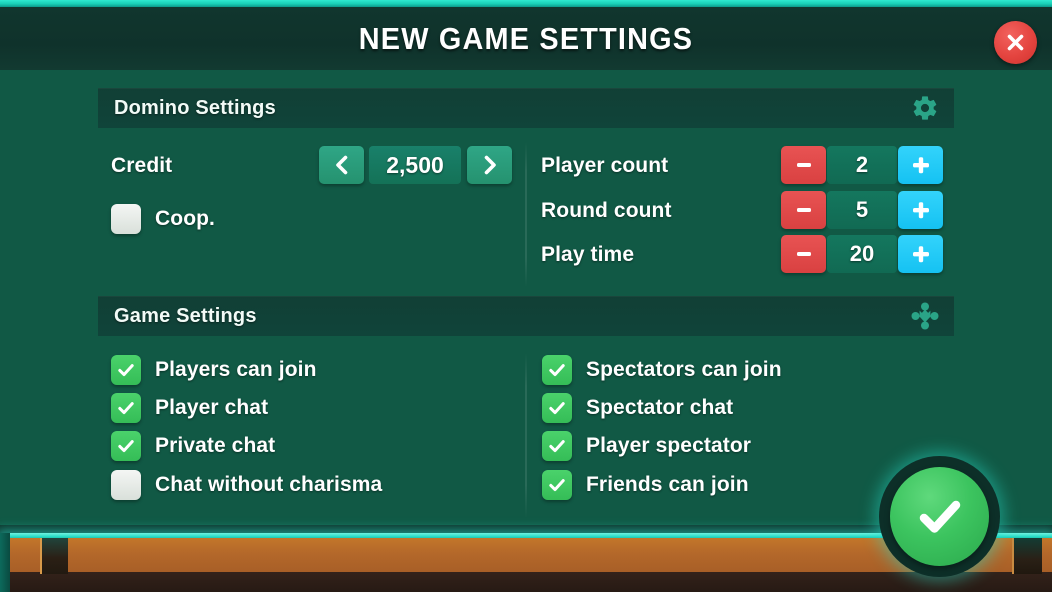 The width and height of the screenshot is (1052, 592). I want to click on top-neon-accent-line, so click(526, 3).